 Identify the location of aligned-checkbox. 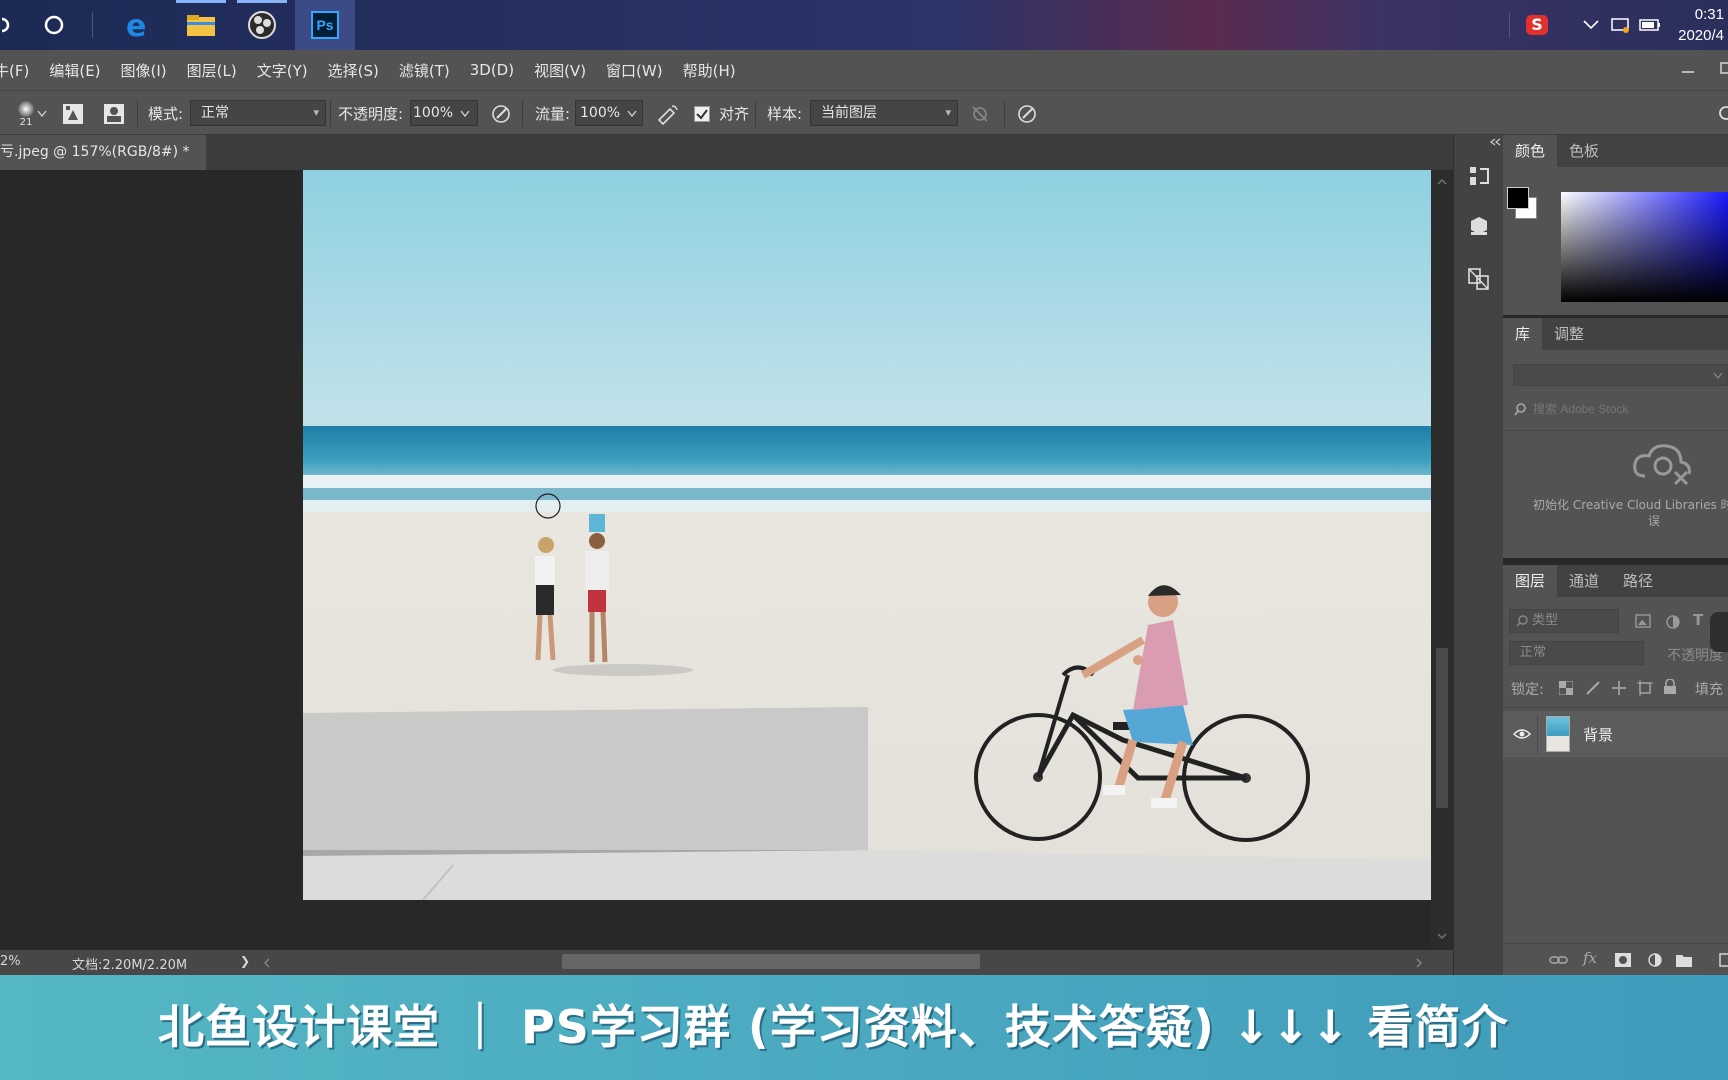
(704, 113).